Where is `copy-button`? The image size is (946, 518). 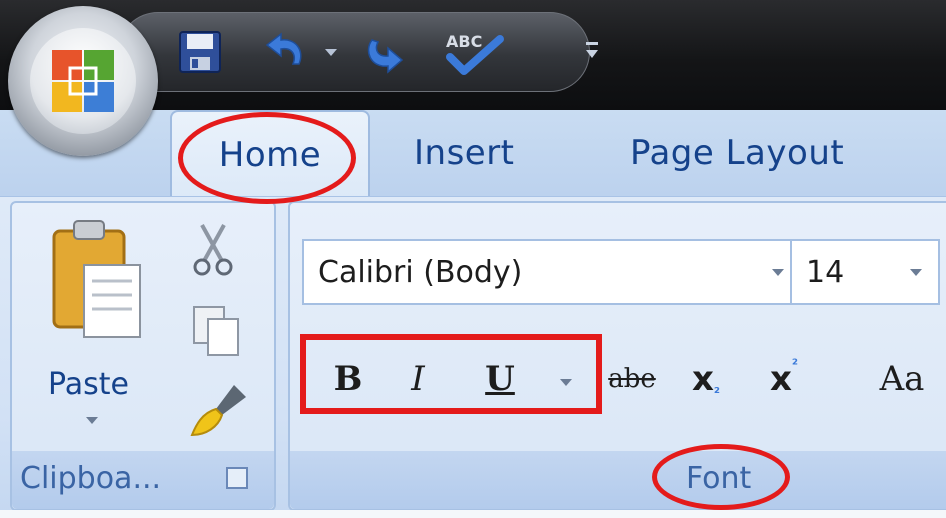
copy-button is located at coordinates (218, 333).